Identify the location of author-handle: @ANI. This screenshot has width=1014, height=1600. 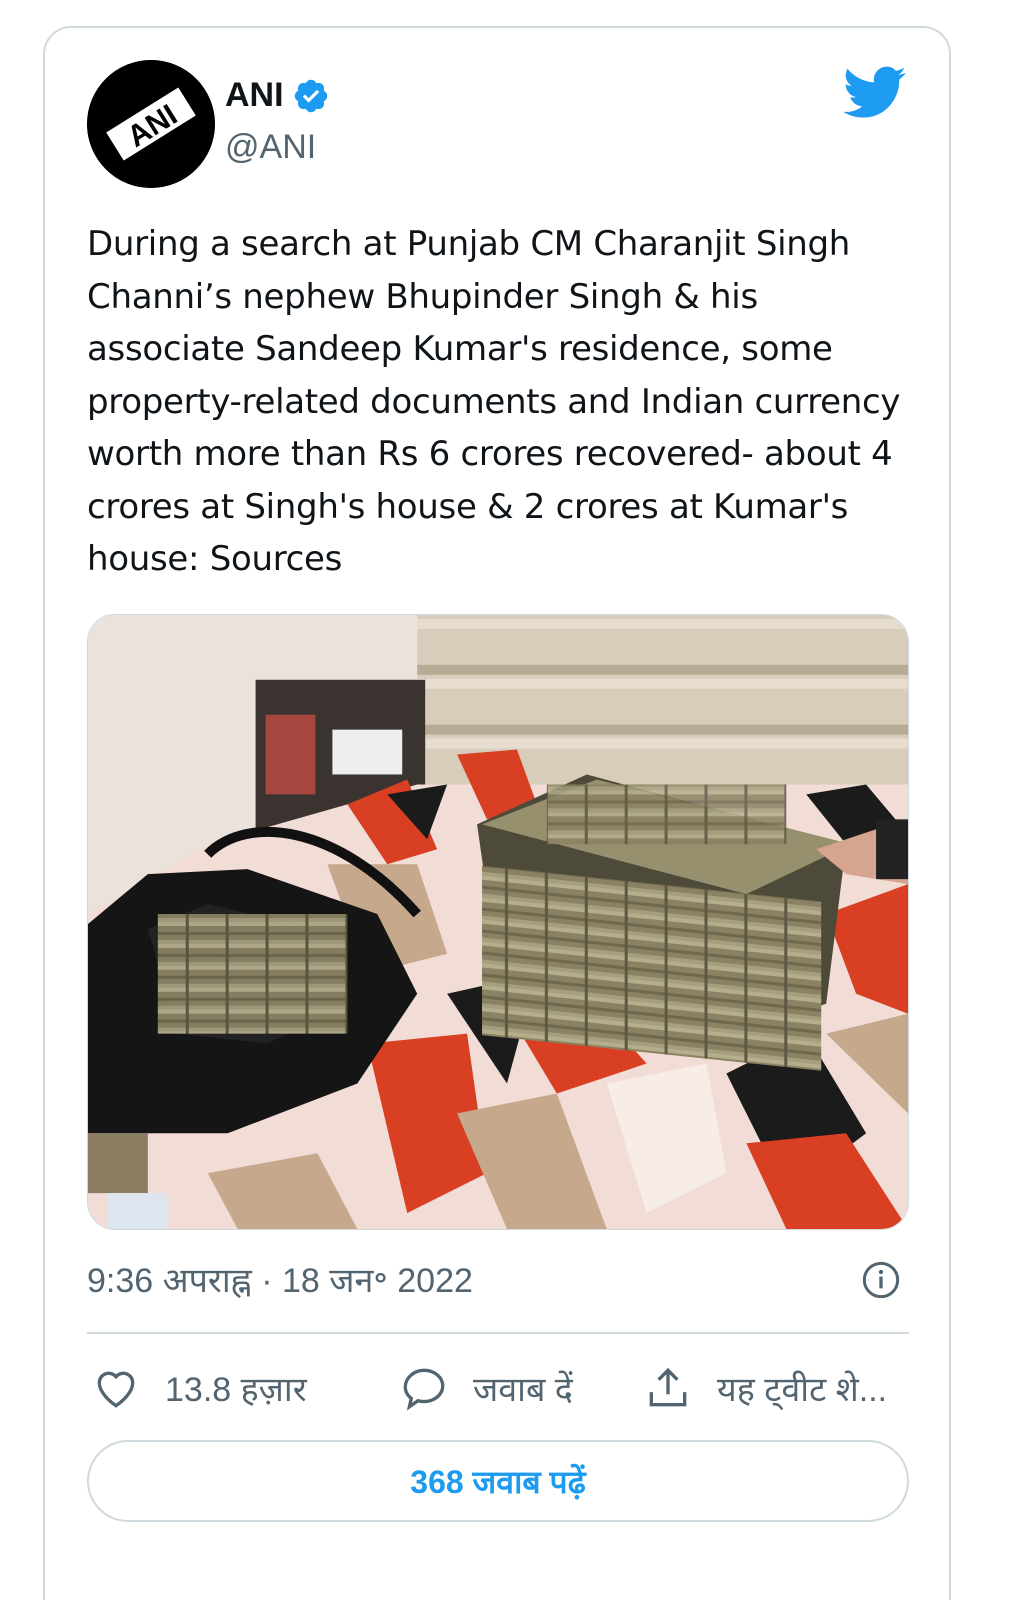
(270, 147).